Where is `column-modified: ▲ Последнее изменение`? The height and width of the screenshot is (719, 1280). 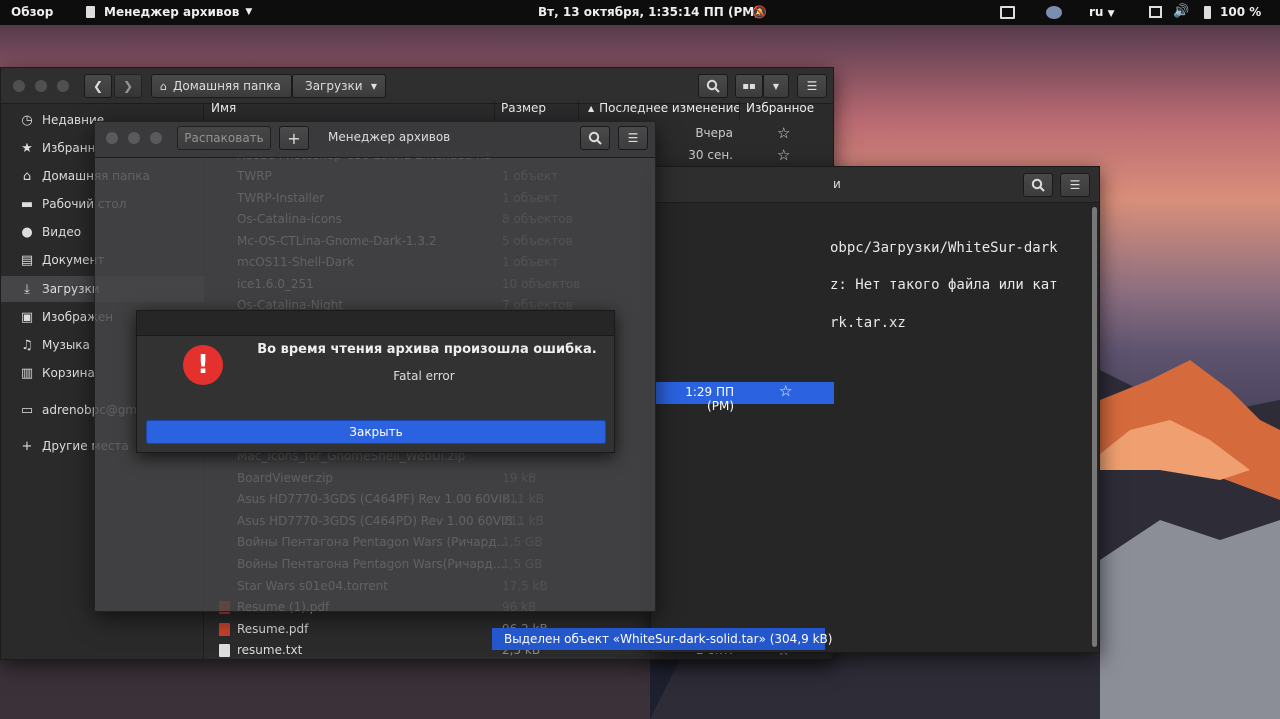 column-modified: ▲ Последнее изменение is located at coordinates (664, 112).